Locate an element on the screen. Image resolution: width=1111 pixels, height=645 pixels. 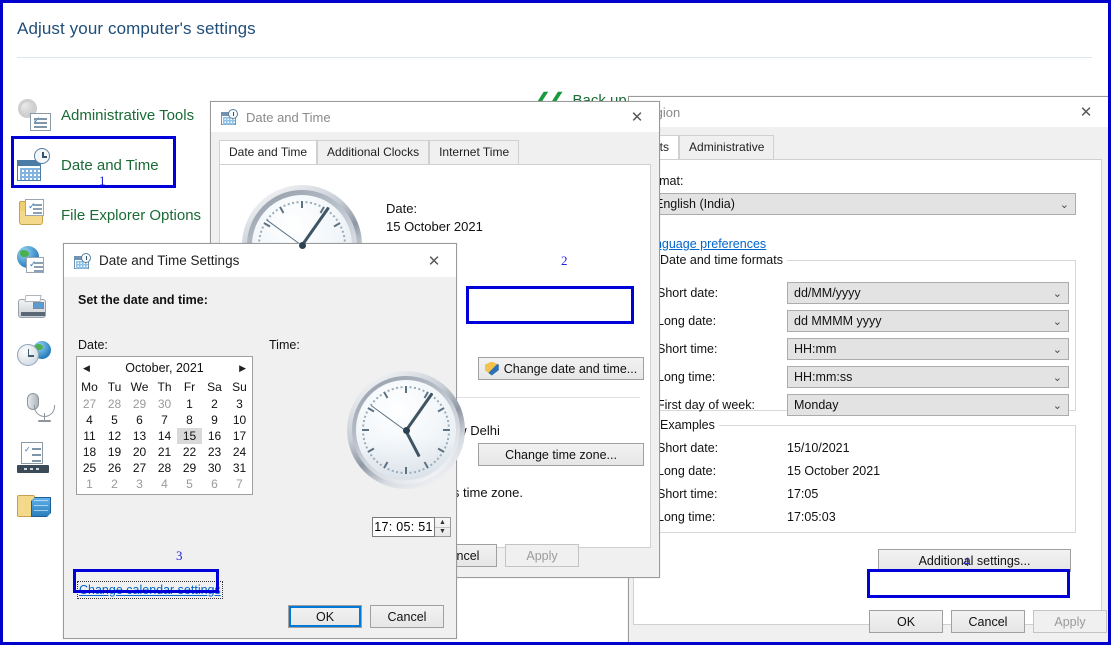
cp-item-region is located at coordinates (34, 358).